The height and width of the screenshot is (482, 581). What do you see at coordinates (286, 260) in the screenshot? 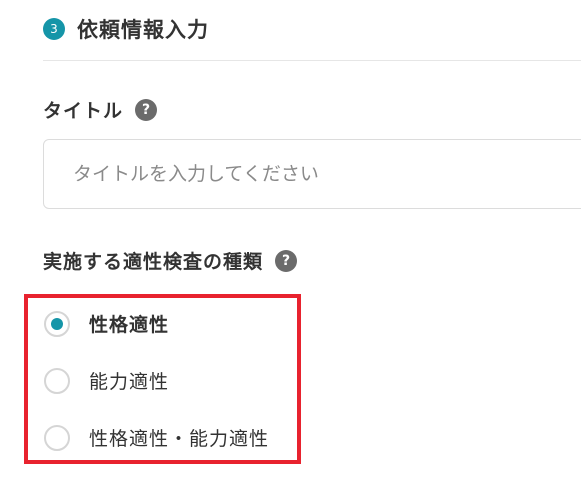
I see `test-type-help-icon: ?` at bounding box center [286, 260].